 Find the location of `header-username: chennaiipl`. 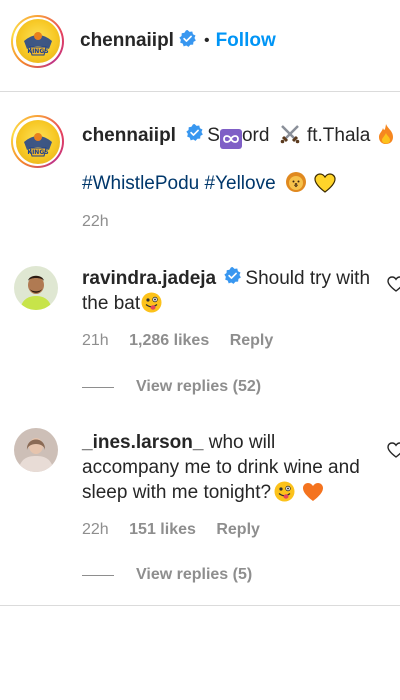

header-username: chennaiipl is located at coordinates (127, 41).